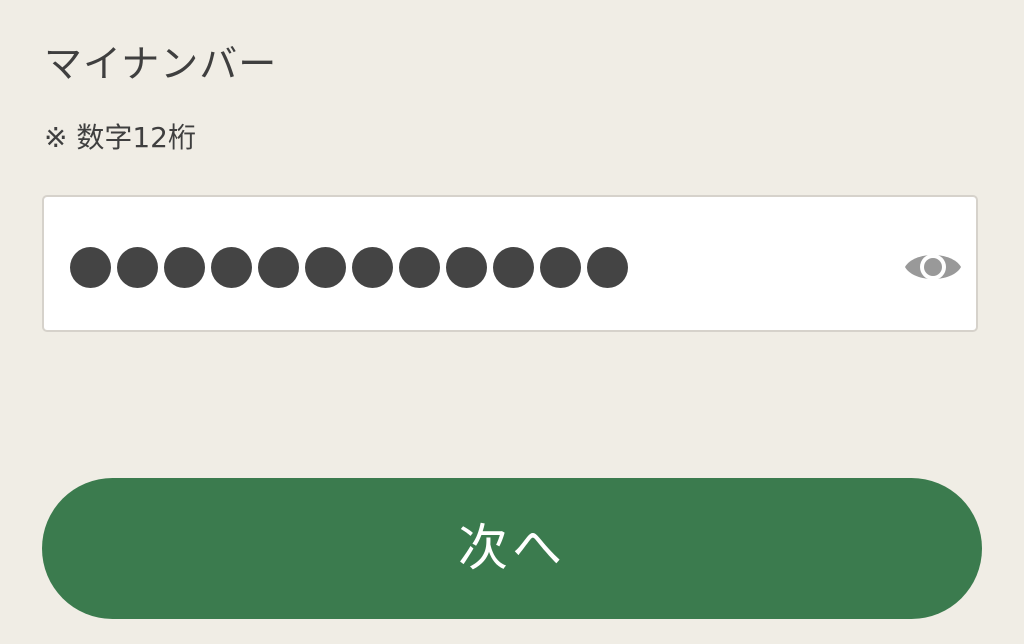  I want to click on field-title: マイナンバー, so click(161, 64).